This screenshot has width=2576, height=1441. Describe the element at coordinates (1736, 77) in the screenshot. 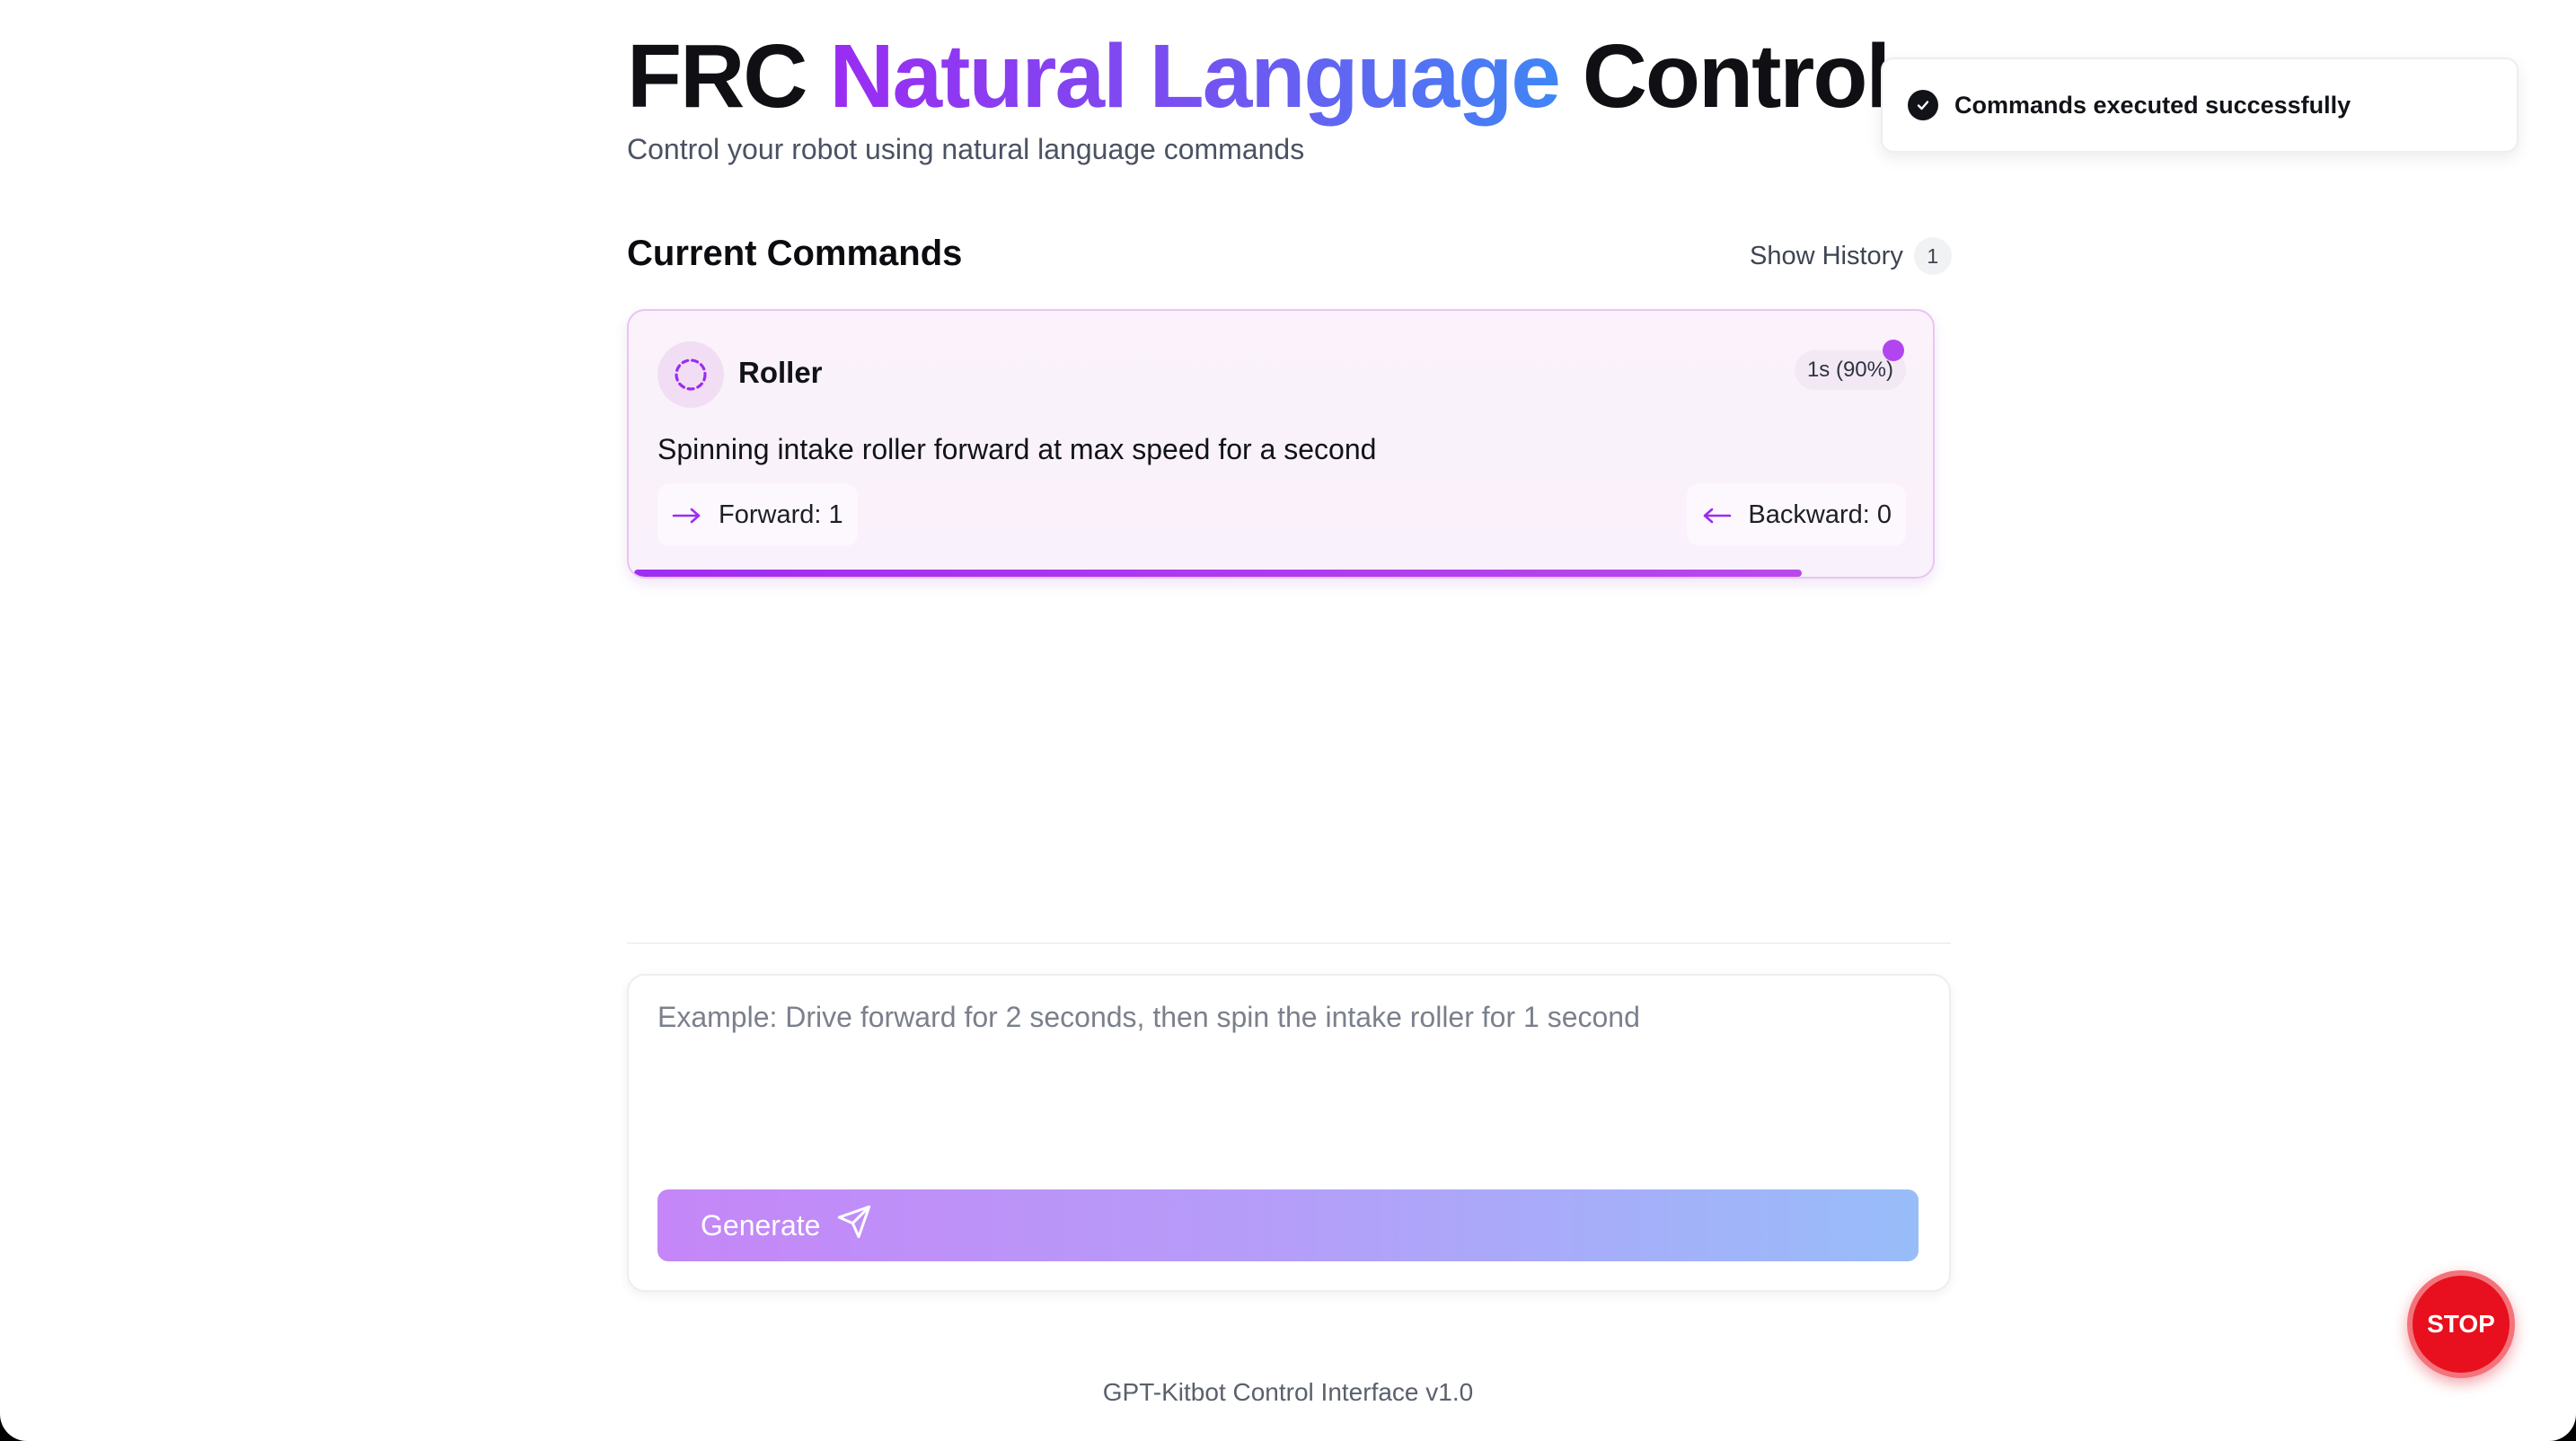

I see `title-part-control: Control` at that location.